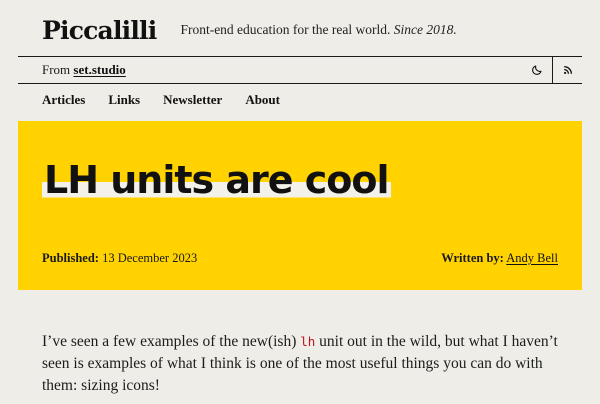 This screenshot has width=600, height=404. Describe the element at coordinates (99, 30) in the screenshot. I see `site-logo: Piccalilli` at that location.